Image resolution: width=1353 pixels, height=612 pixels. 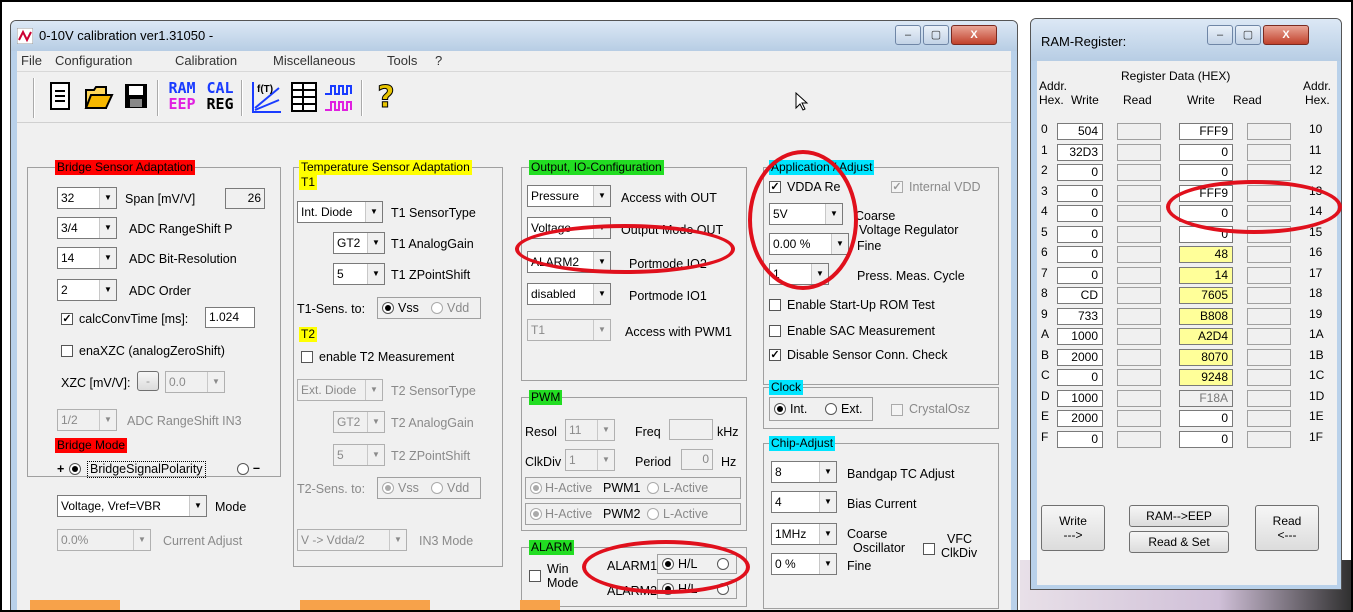 What do you see at coordinates (359, 422) in the screenshot?
I see `t2-analoggain-select: GT2 ▼` at bounding box center [359, 422].